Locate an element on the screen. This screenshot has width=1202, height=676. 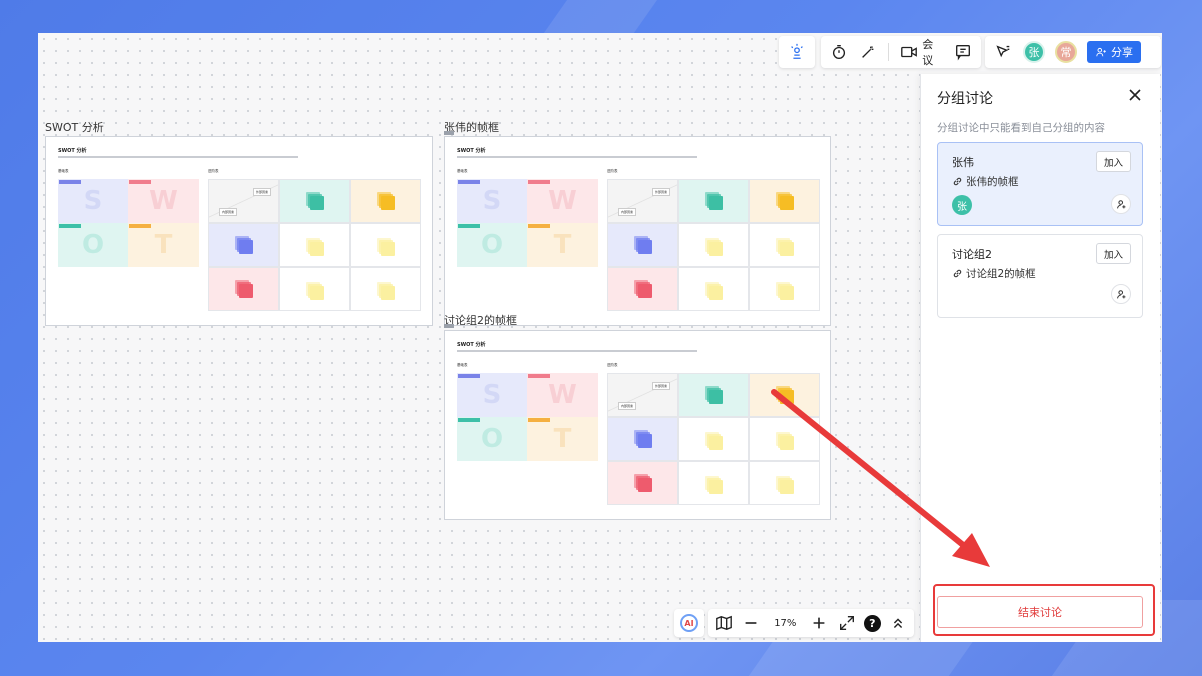
avatar: 常 is located at coordinates (1066, 52).